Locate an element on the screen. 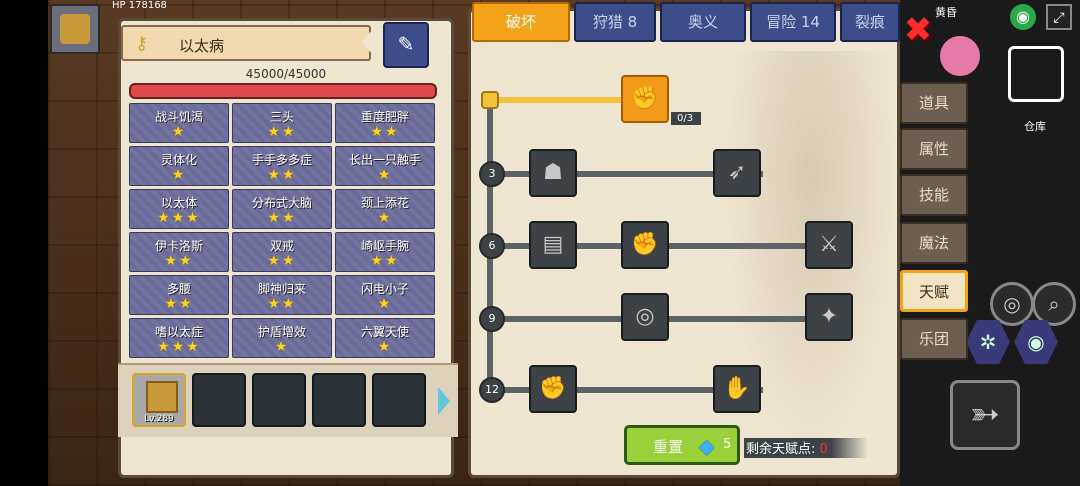 The image size is (1080, 486). hero-slot-1: Lv.289 is located at coordinates (159, 400).